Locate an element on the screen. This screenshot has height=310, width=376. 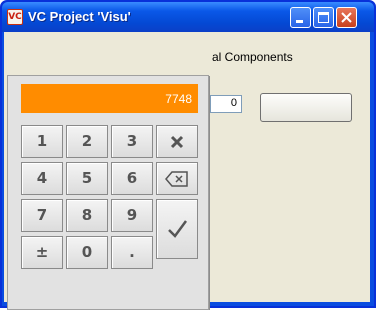
title-bar: VC VC Project 'Visu' is located at coordinates (188, 17).